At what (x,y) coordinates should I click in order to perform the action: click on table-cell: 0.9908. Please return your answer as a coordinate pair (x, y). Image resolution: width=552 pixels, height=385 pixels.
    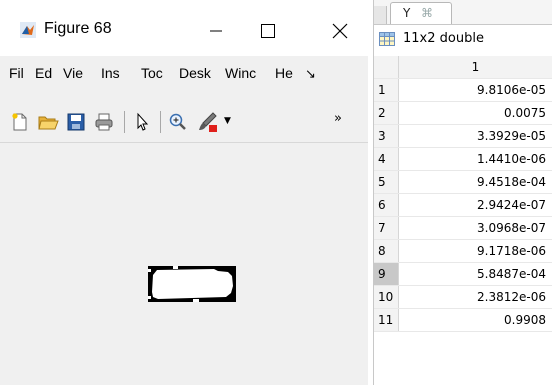
    Looking at the image, I should click on (475, 320).